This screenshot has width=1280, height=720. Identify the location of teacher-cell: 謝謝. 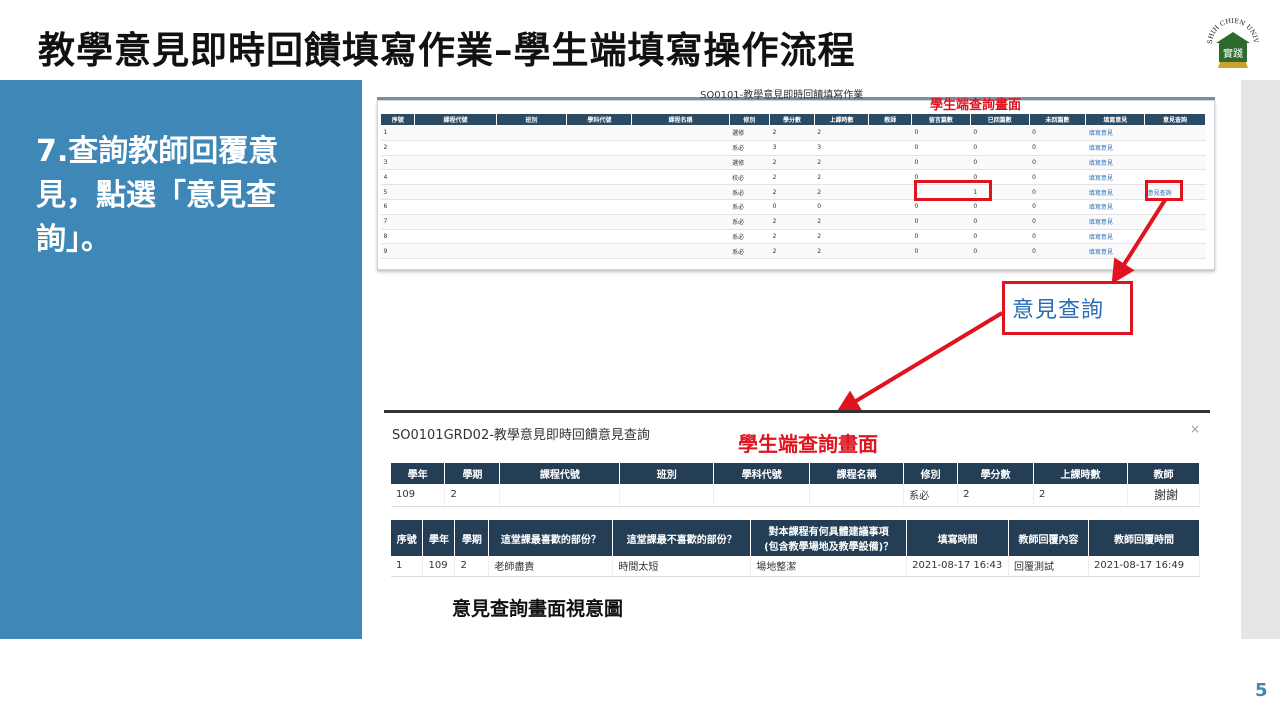
(1164, 495).